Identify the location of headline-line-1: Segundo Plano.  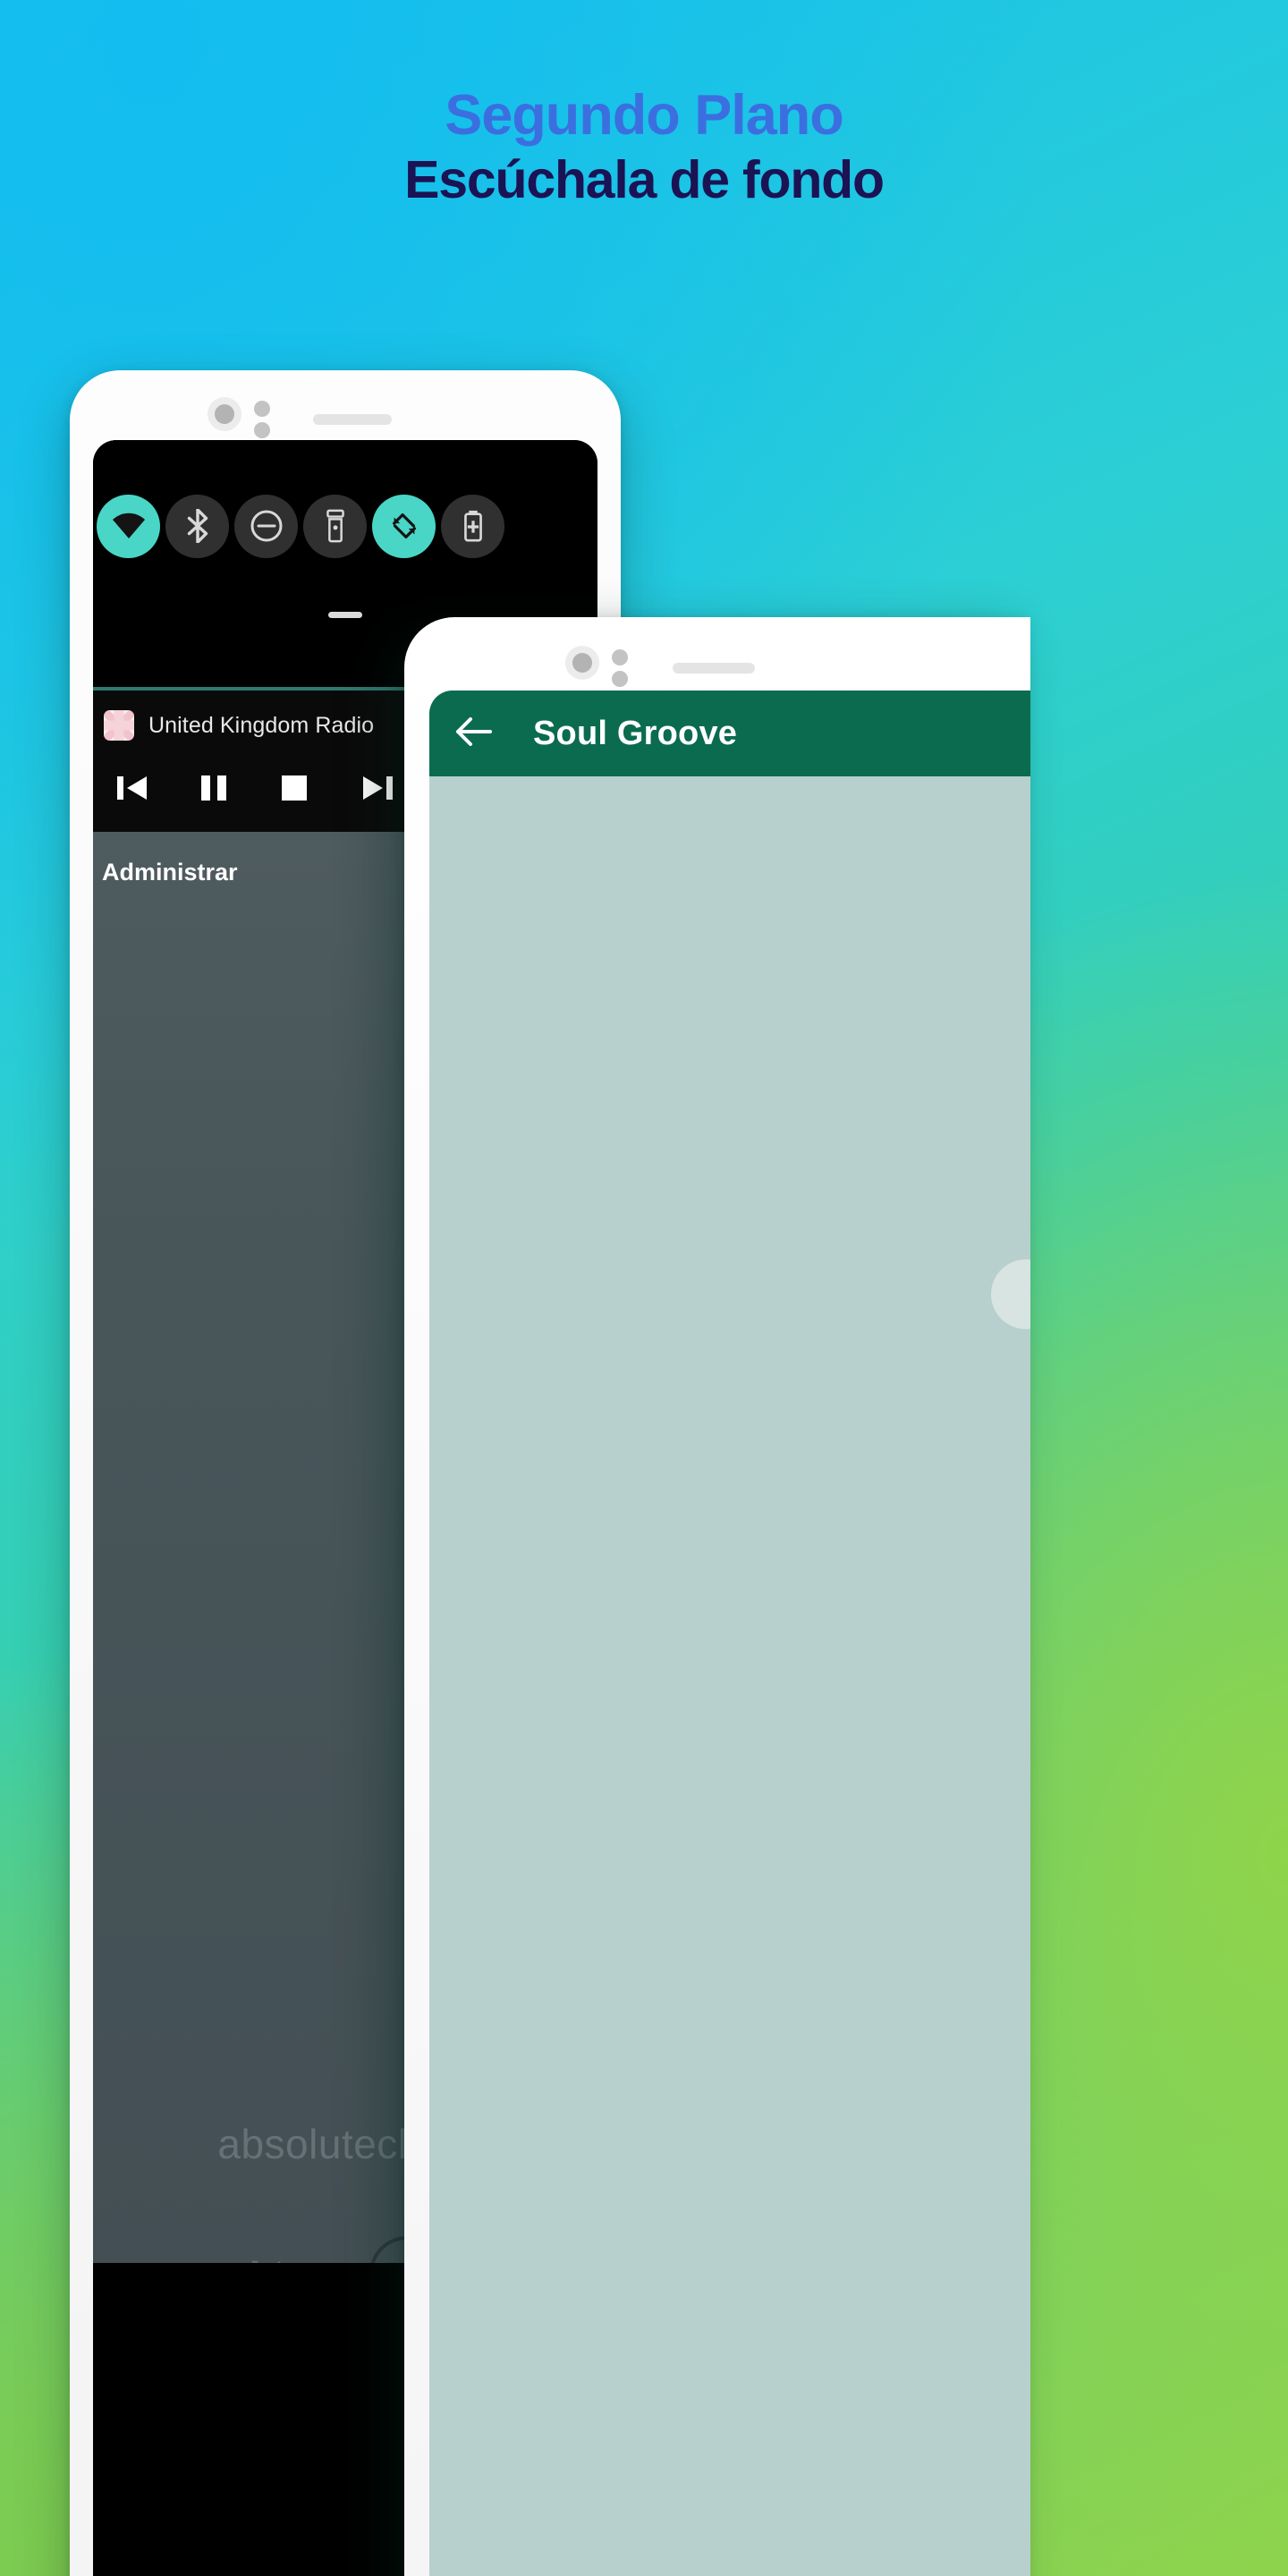
(644, 115).